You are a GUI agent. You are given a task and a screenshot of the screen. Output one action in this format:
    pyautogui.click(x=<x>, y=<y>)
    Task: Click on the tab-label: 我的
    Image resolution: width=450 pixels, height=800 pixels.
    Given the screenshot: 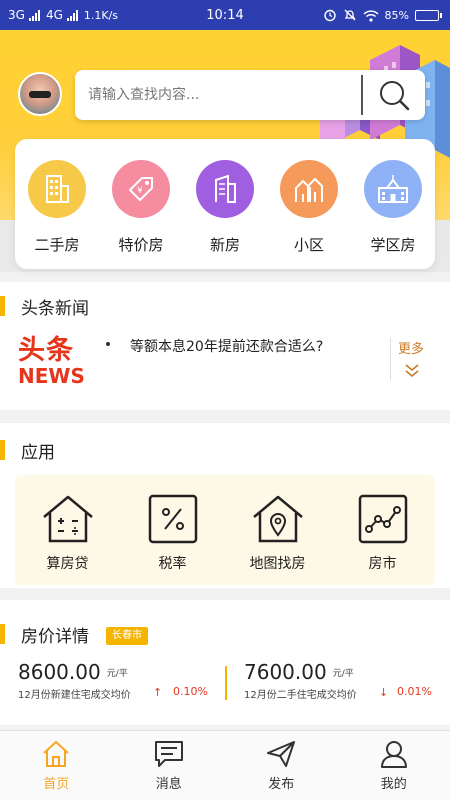 What is the action you would take?
    pyautogui.click(x=393, y=784)
    